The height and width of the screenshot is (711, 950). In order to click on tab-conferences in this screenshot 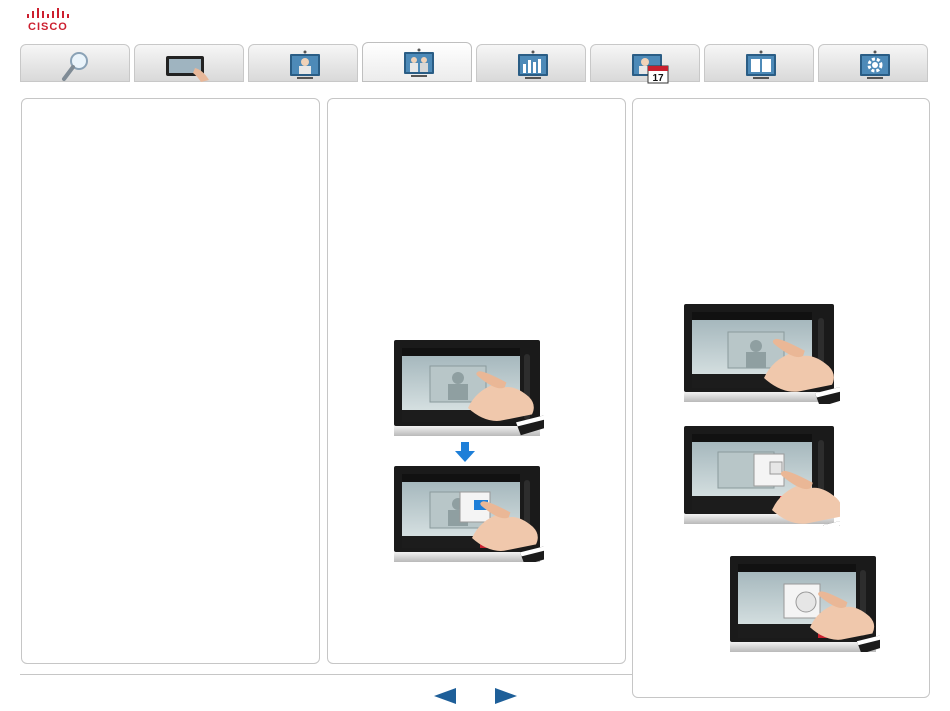, I will do `click(417, 62)`.